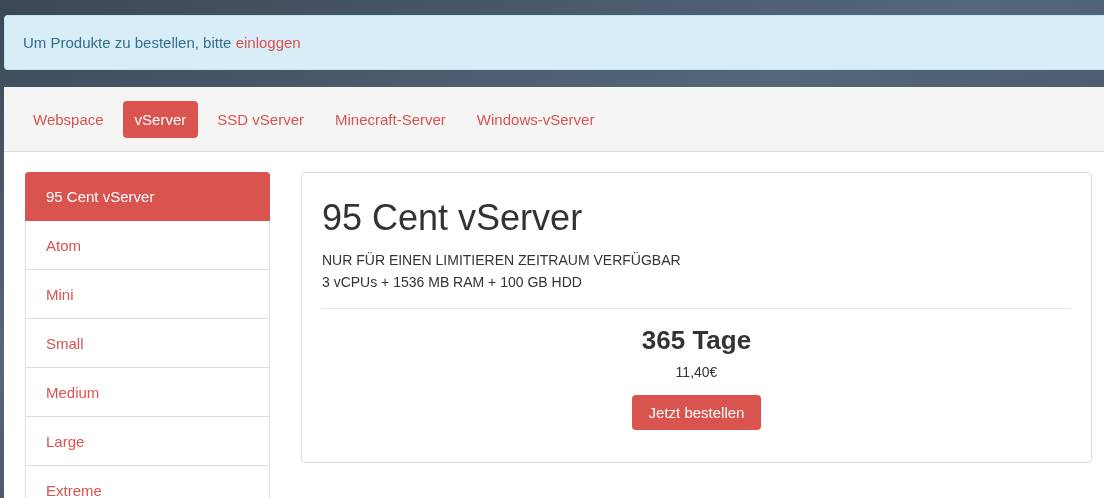 The image size is (1104, 498). What do you see at coordinates (147, 196) in the screenshot?
I see `sidebar-item: 95 Cent vServer` at bounding box center [147, 196].